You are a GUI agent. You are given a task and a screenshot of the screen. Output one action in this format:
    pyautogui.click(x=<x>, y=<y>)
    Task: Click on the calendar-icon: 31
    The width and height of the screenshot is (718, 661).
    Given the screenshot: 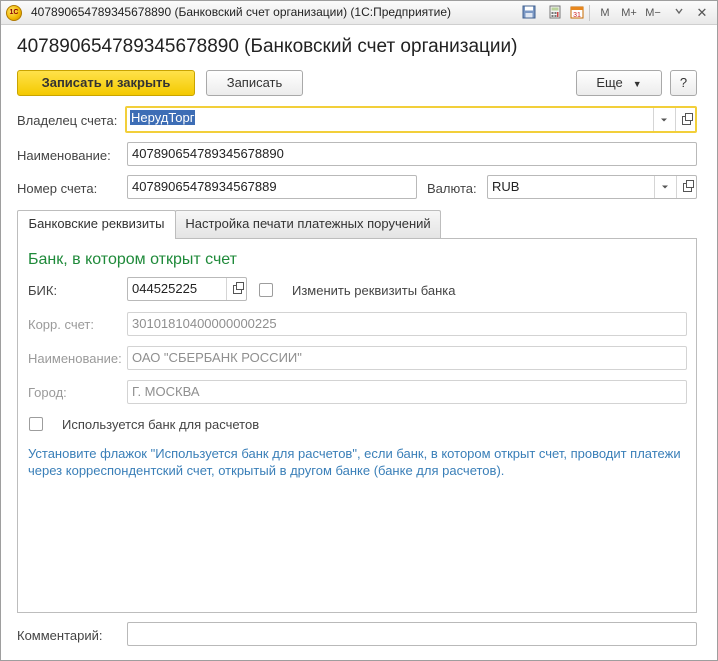 What is the action you would take?
    pyautogui.click(x=577, y=13)
    